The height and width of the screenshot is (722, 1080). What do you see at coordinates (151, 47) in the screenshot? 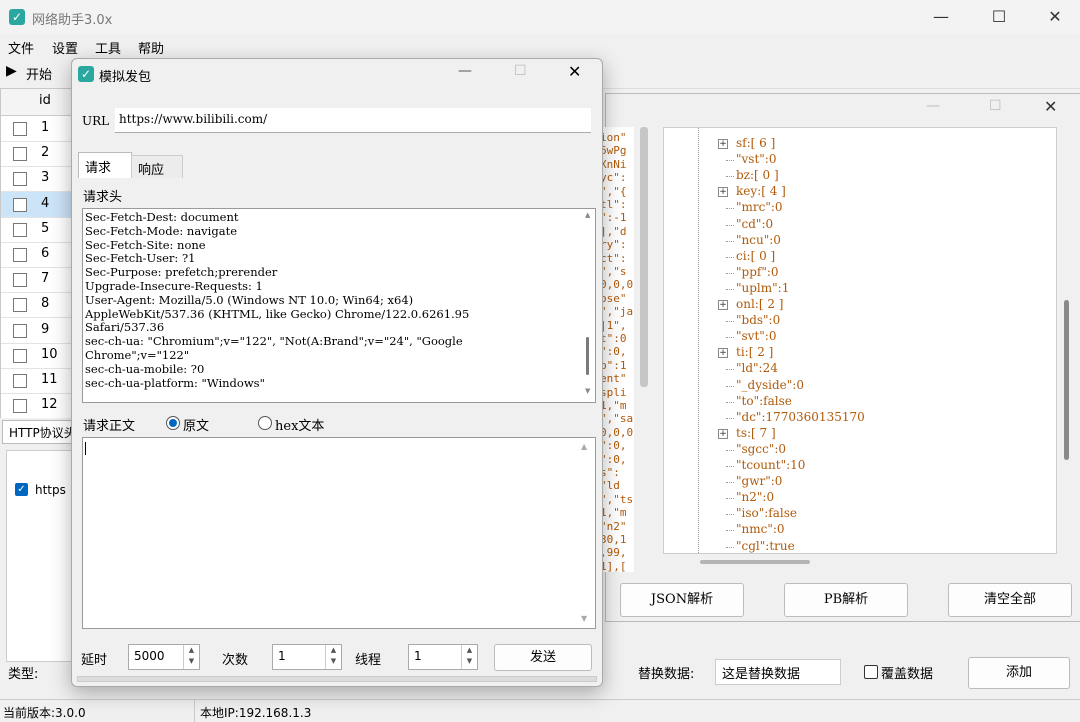
I see `menu-help: 帮助` at bounding box center [151, 47].